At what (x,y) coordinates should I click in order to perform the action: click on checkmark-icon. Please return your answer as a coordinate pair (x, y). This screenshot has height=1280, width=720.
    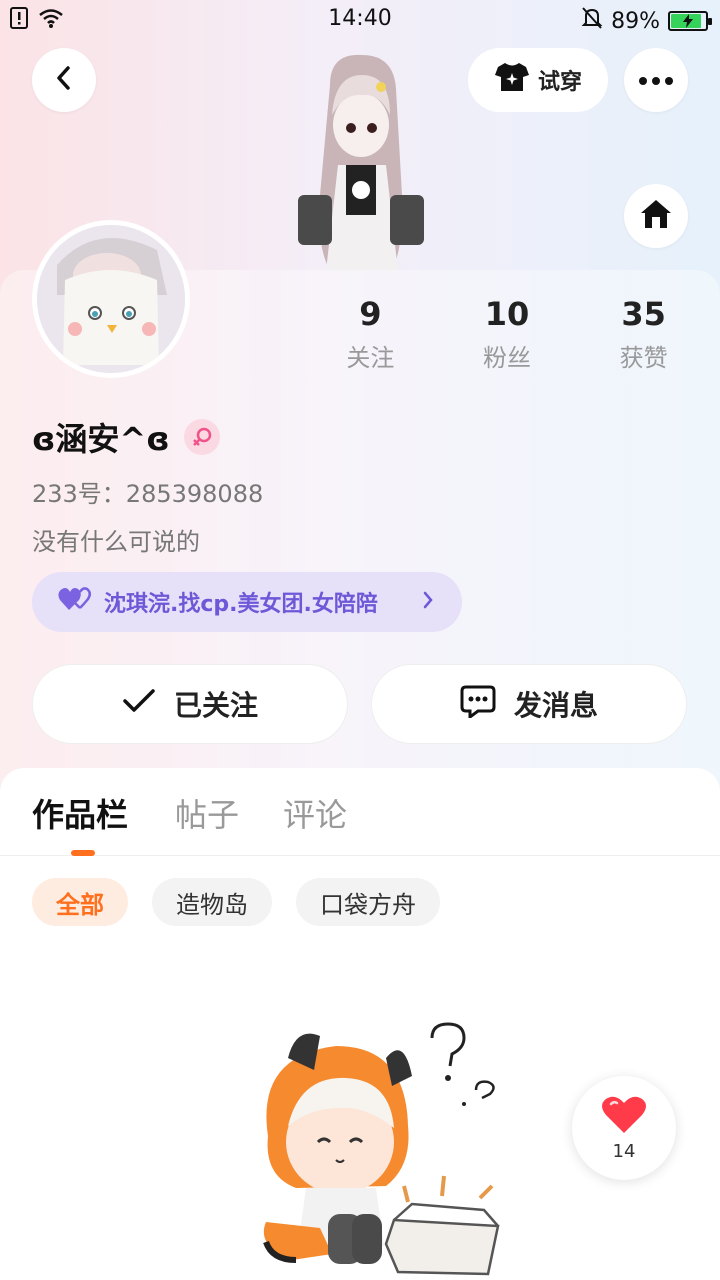
    Looking at the image, I should click on (139, 704).